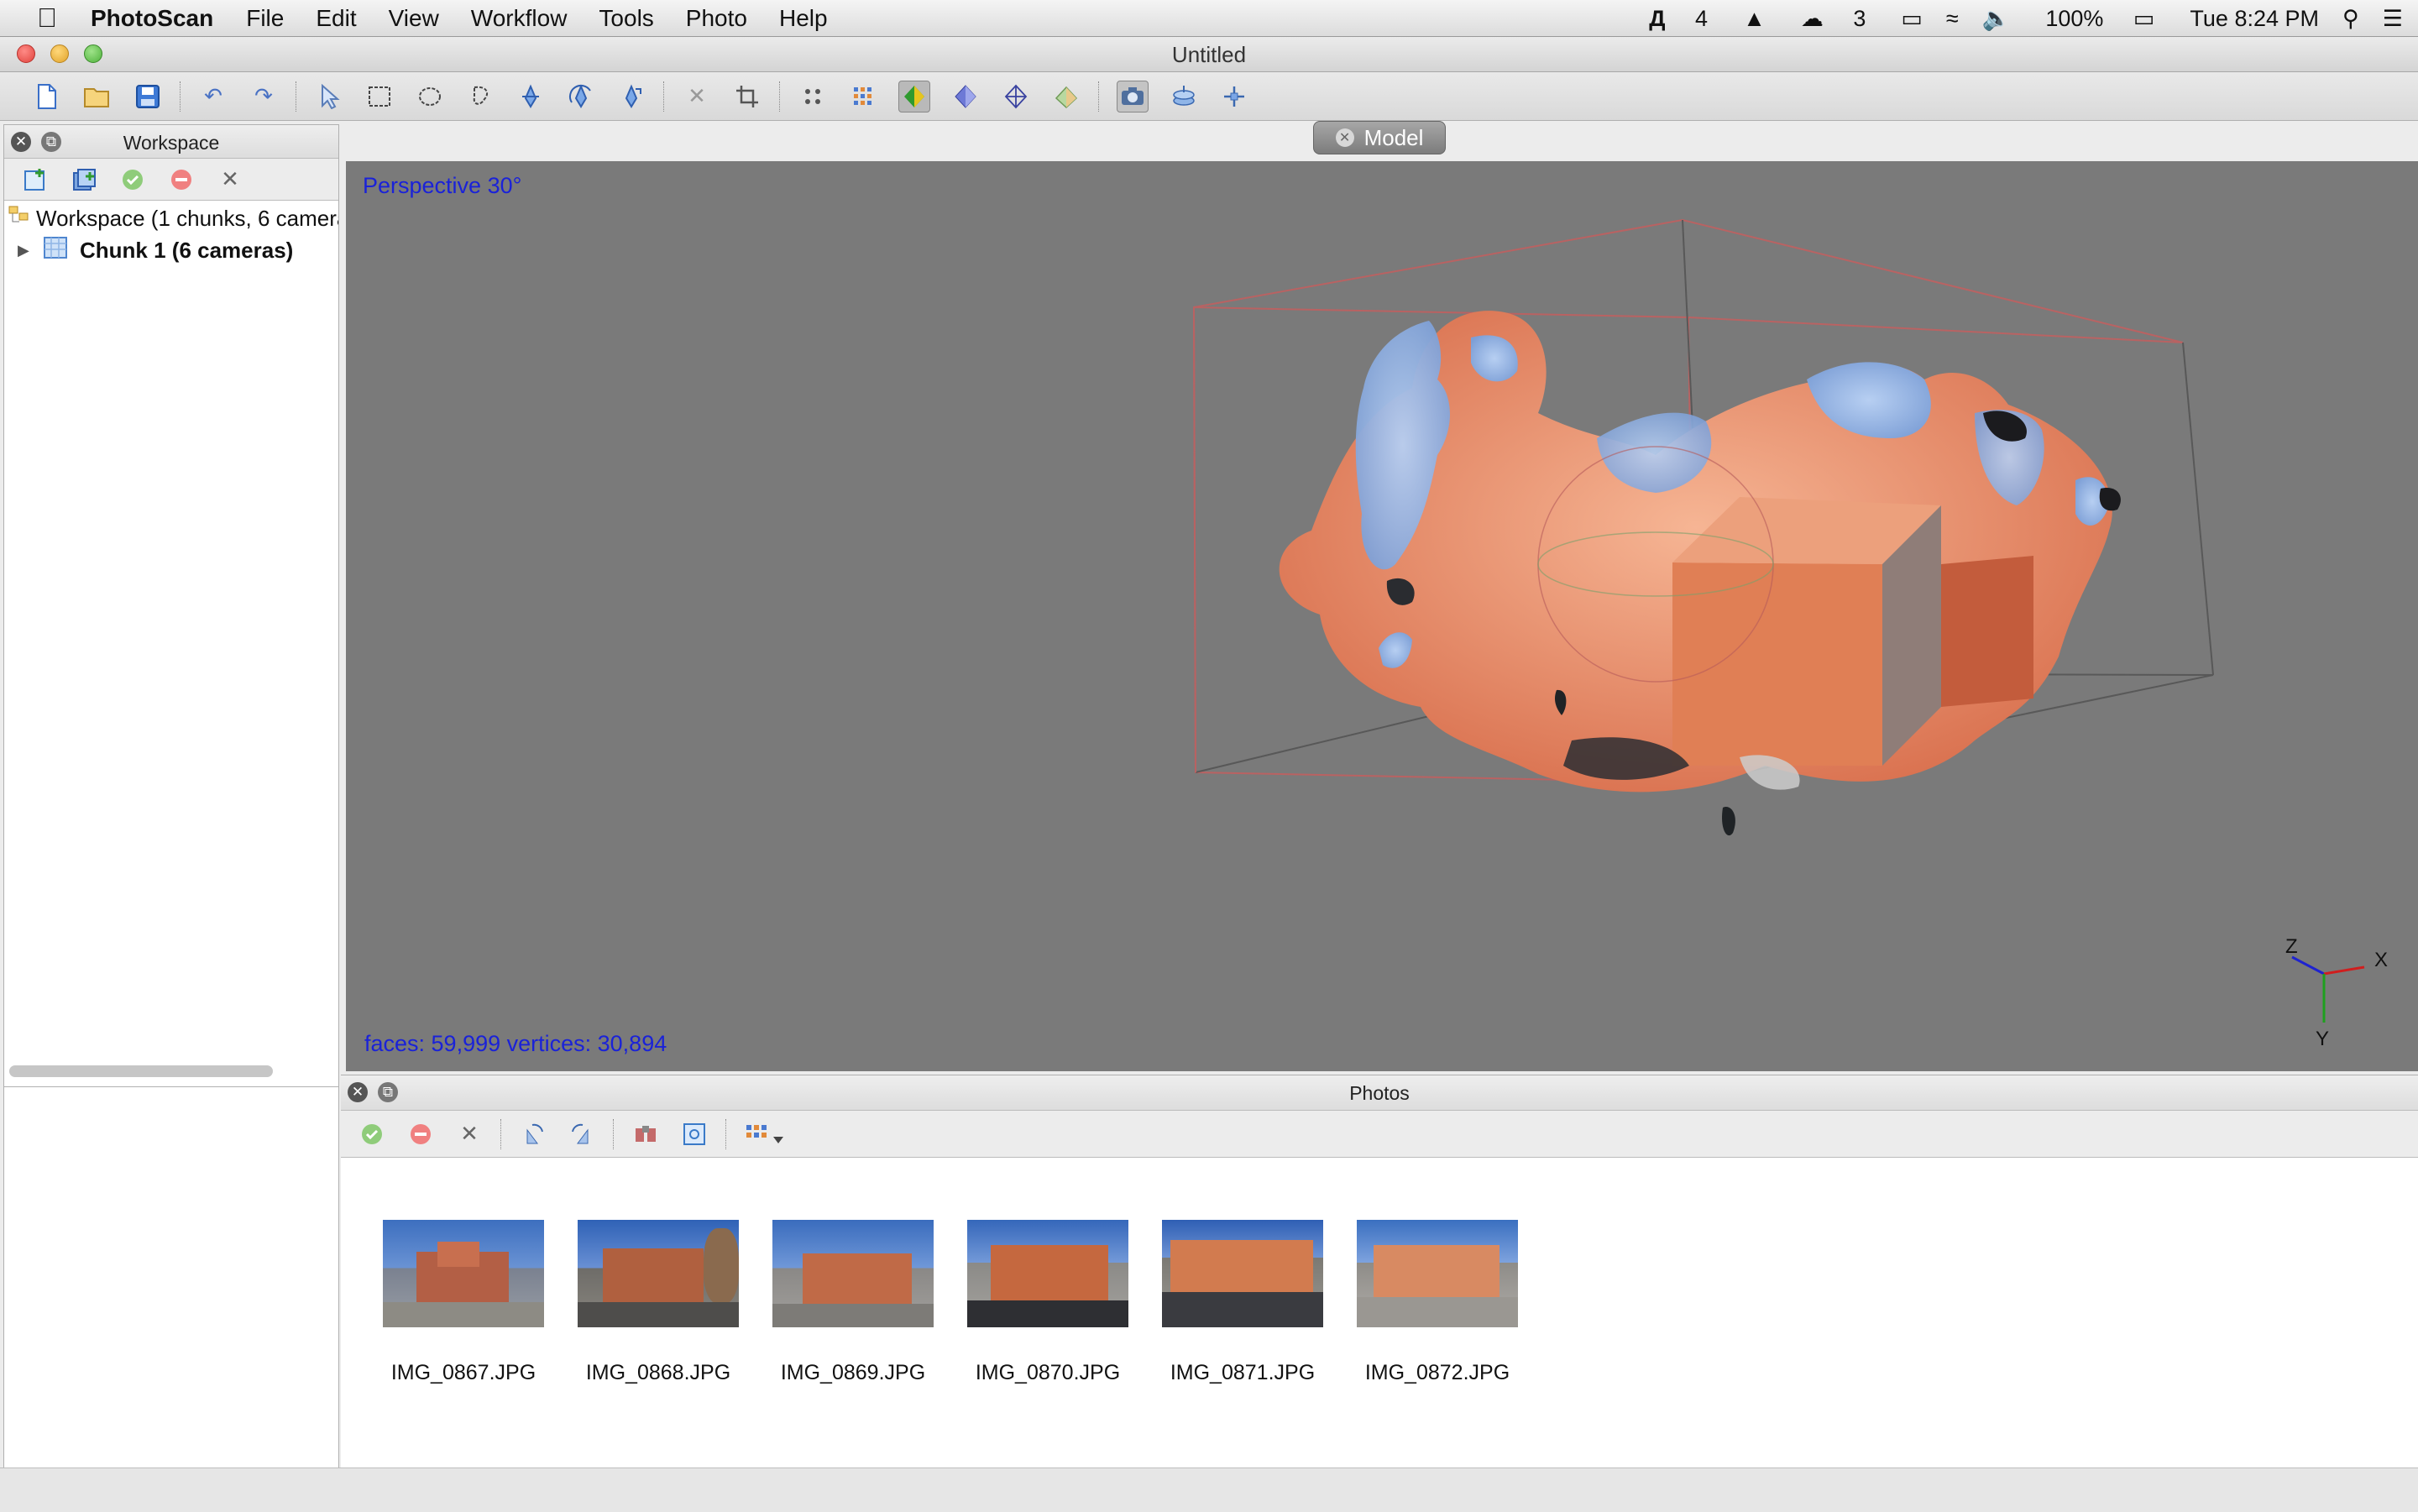 Image resolution: width=2418 pixels, height=1512 pixels. I want to click on creative-cloud-icon: ☁, so click(1812, 18).